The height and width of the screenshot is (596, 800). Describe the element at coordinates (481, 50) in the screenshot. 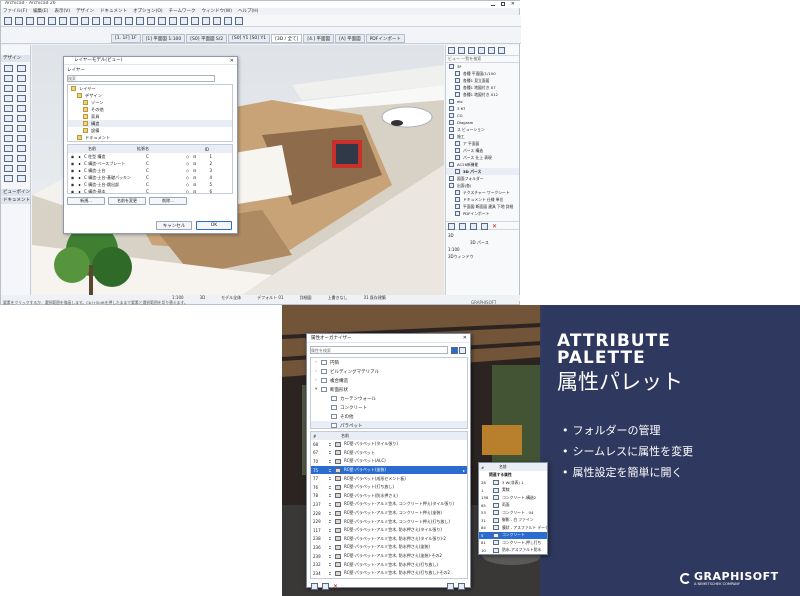

I see `publisher-icon` at that location.